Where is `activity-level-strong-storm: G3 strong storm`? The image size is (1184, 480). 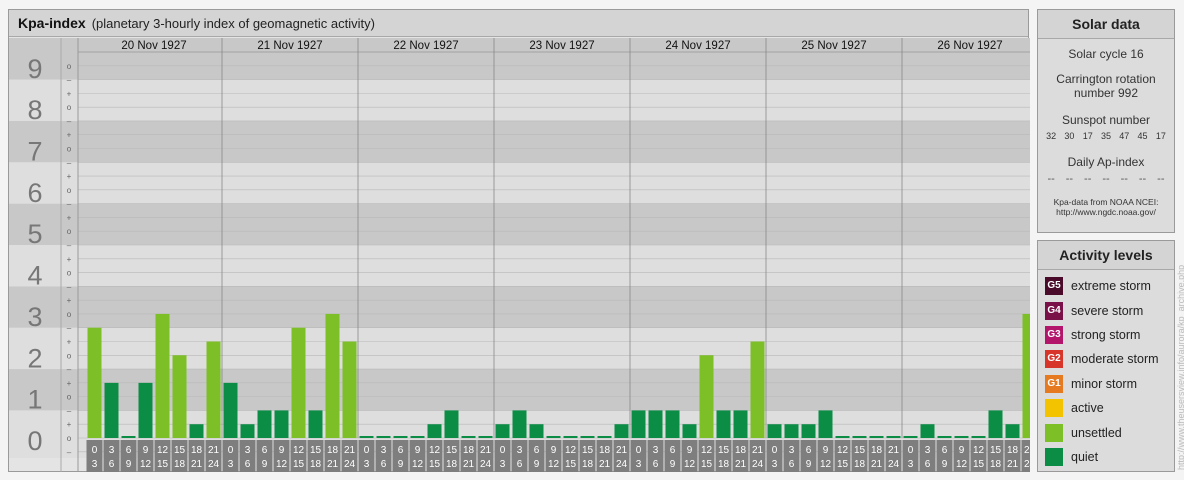
activity-level-strong-storm: G3 strong storm is located at coordinates (1106, 335).